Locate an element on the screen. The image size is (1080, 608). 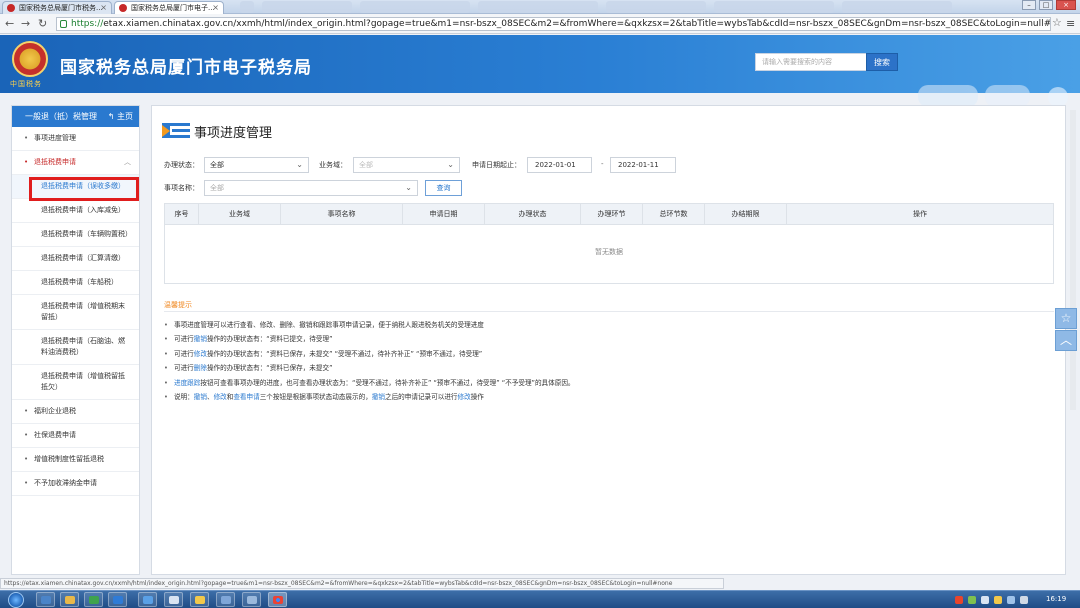
volume-icon is located at coordinates (1024, 600).